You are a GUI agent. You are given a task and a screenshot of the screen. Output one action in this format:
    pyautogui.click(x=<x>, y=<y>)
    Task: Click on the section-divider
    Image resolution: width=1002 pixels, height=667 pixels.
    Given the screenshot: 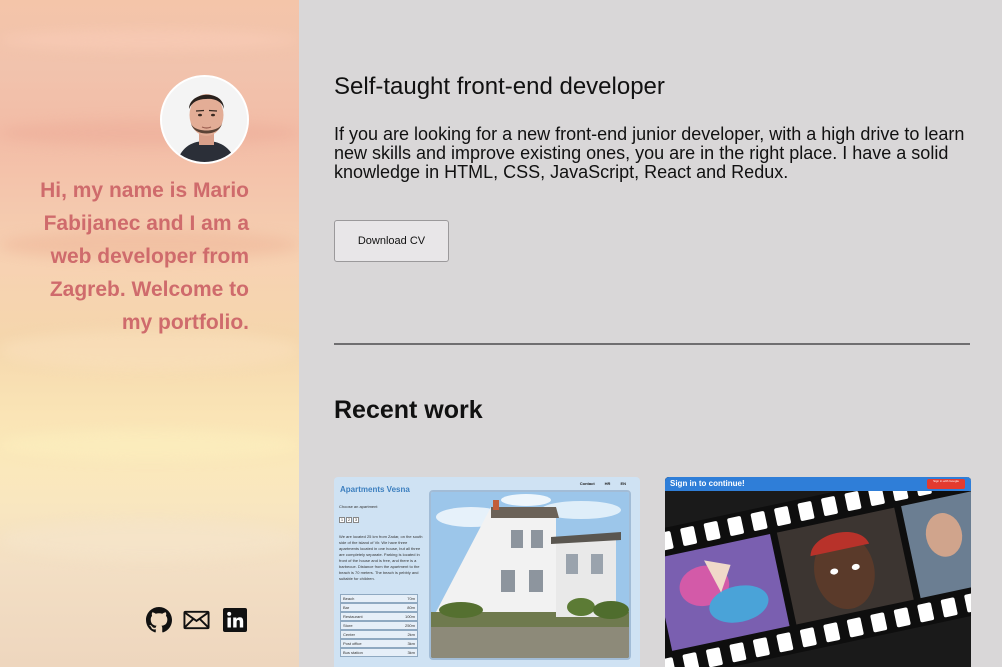 What is the action you would take?
    pyautogui.click(x=652, y=344)
    